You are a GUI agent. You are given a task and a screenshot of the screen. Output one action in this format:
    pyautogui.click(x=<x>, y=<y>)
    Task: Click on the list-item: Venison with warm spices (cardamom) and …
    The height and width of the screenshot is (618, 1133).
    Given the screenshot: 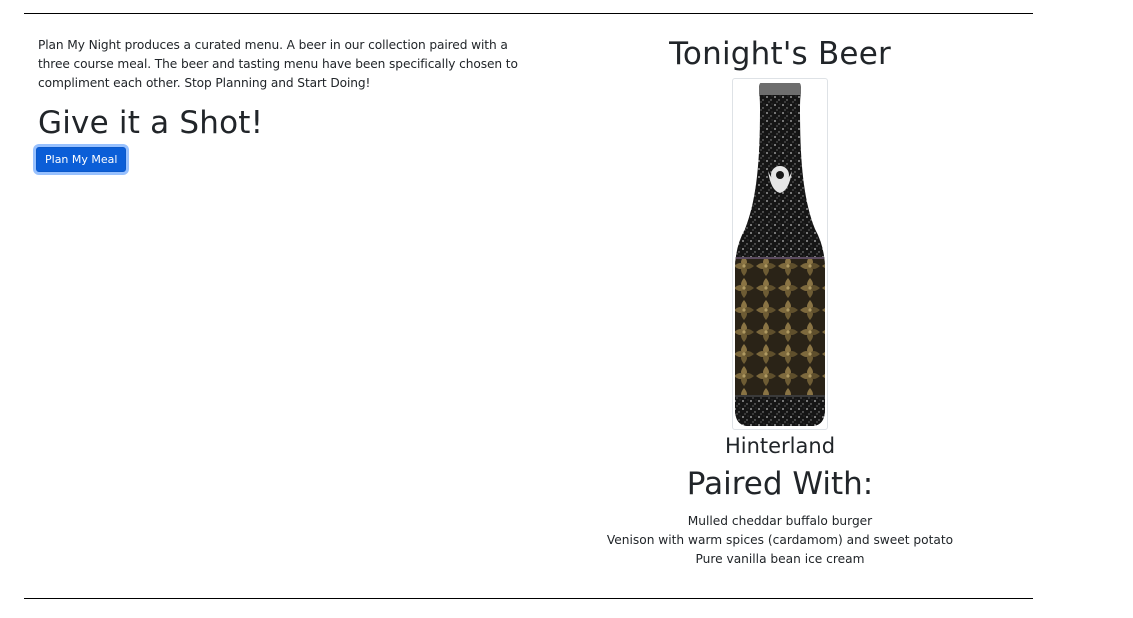 What is the action you would take?
    pyautogui.click(x=780, y=540)
    